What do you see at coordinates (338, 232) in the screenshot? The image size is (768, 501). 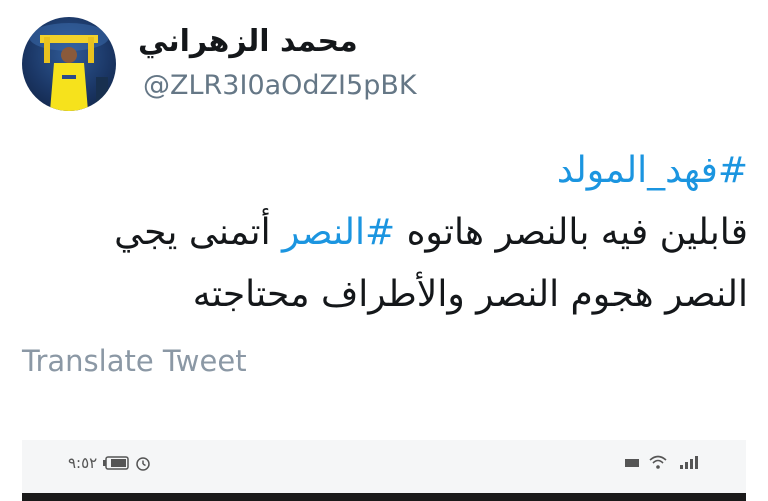 I see `hashtag-link: #النصر` at bounding box center [338, 232].